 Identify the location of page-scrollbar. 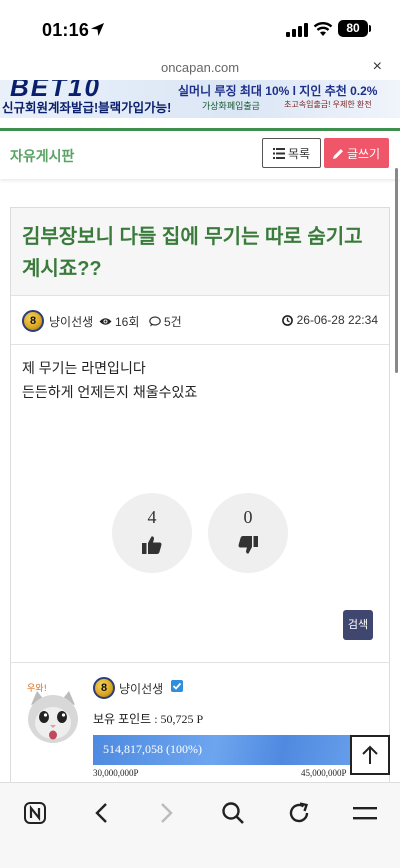
(396, 270).